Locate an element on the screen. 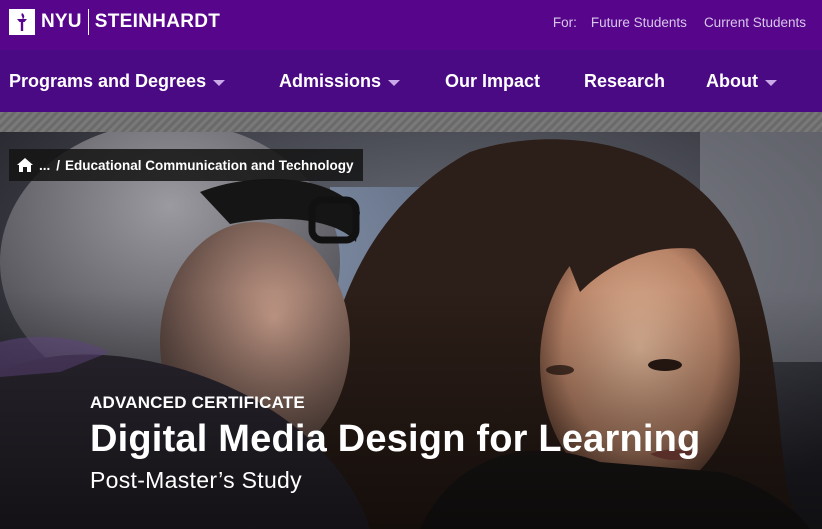 The width and height of the screenshot is (822, 529). logo-nyu-text: NYU is located at coordinates (61, 21).